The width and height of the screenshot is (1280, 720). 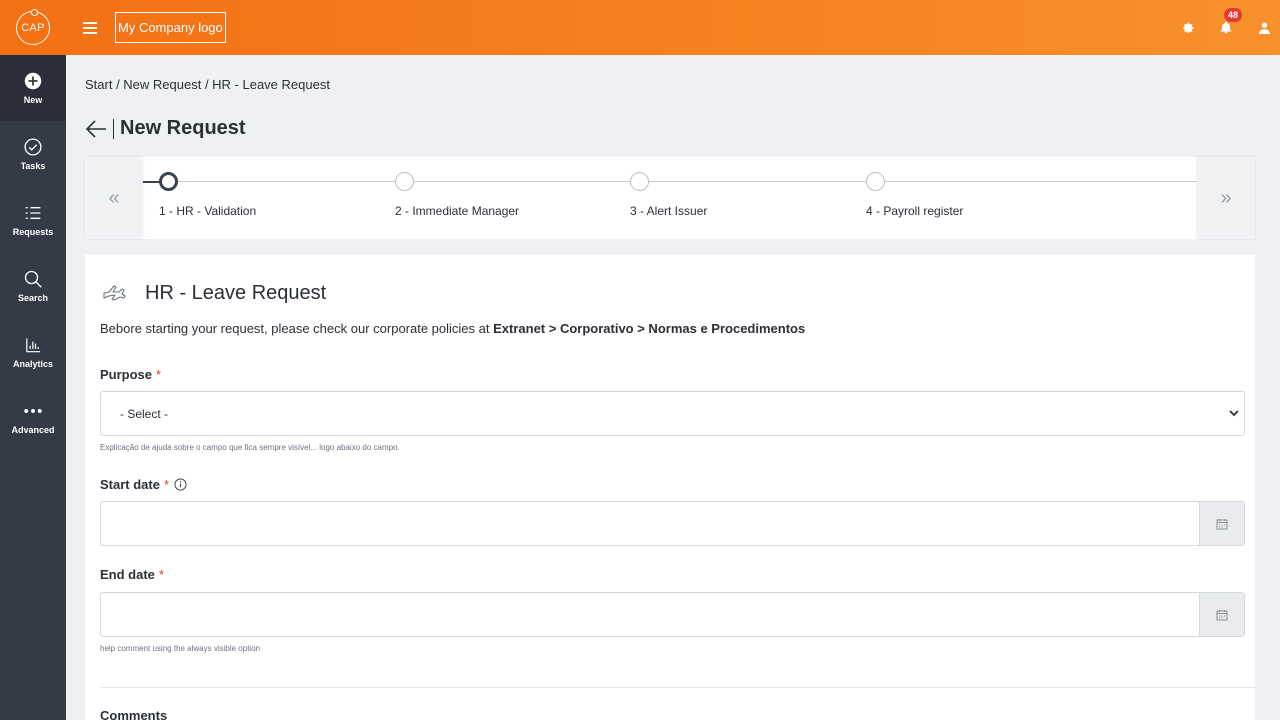 I want to click on purpose-label-text: Purpose, so click(x=126, y=374).